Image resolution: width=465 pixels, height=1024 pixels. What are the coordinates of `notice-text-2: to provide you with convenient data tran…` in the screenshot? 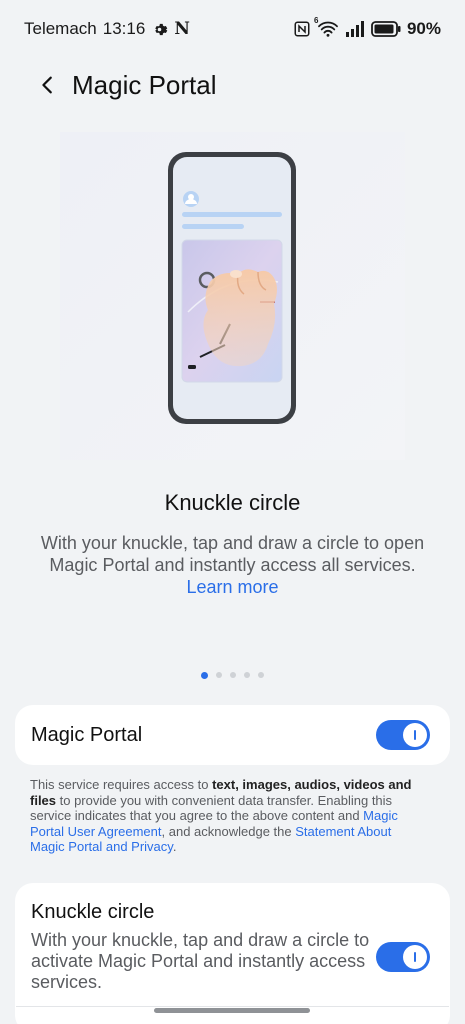 It's located at (211, 808).